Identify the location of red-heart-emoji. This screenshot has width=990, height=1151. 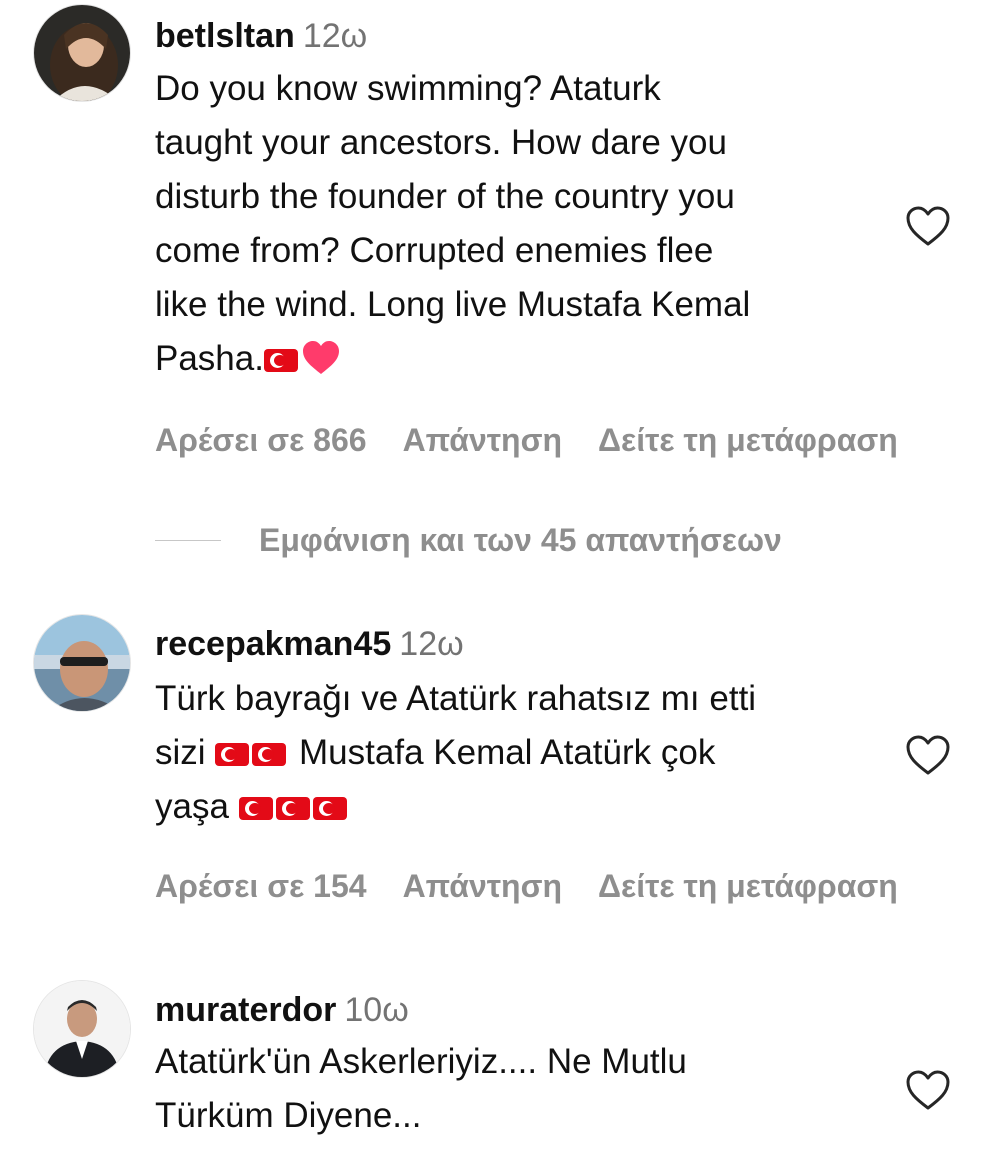
(320, 357).